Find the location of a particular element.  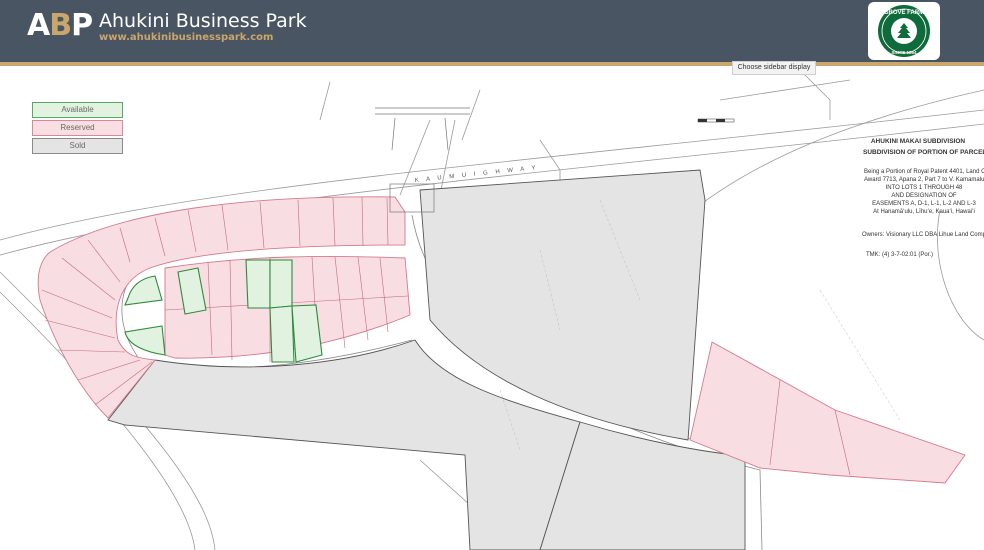

plat-subtitle: SUBDIVISION OF PORTION OF PARCEL is located at coordinates (923, 152).